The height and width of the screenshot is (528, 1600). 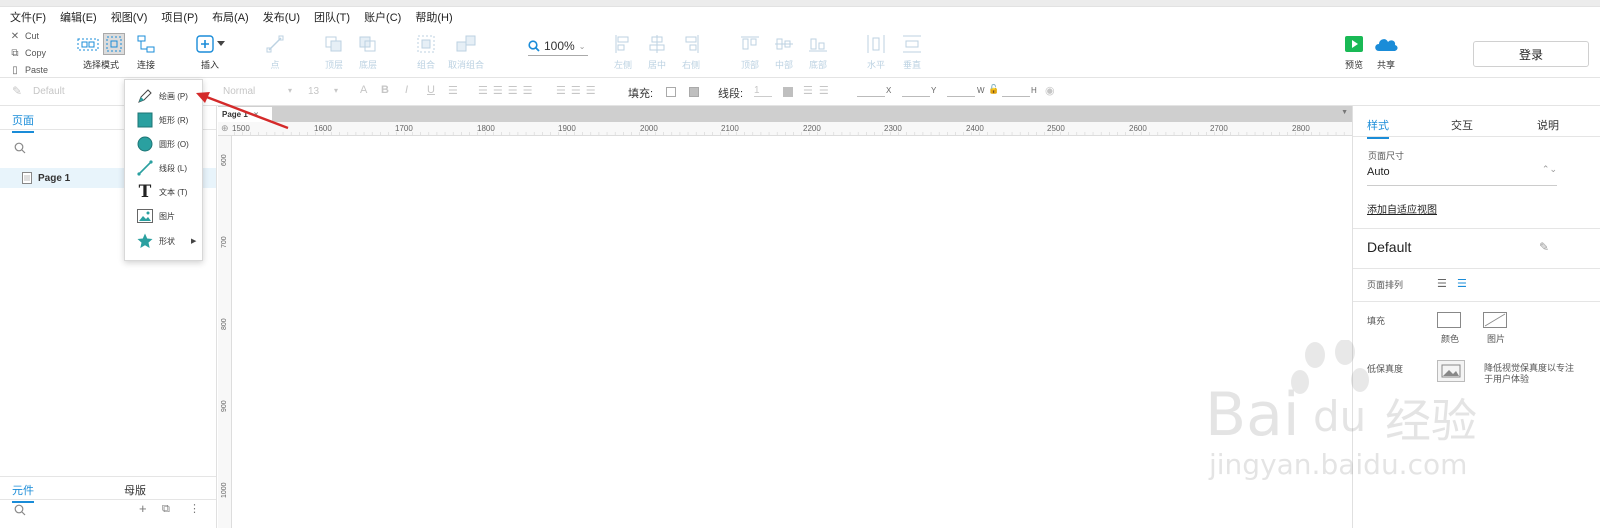 I want to click on menu-item-rectangle: 矩形 (R), so click(x=162, y=120).